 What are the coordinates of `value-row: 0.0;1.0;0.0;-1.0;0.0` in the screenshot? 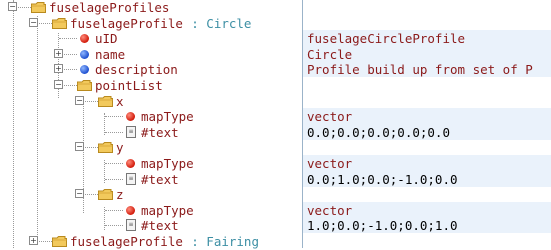 It's located at (427, 178).